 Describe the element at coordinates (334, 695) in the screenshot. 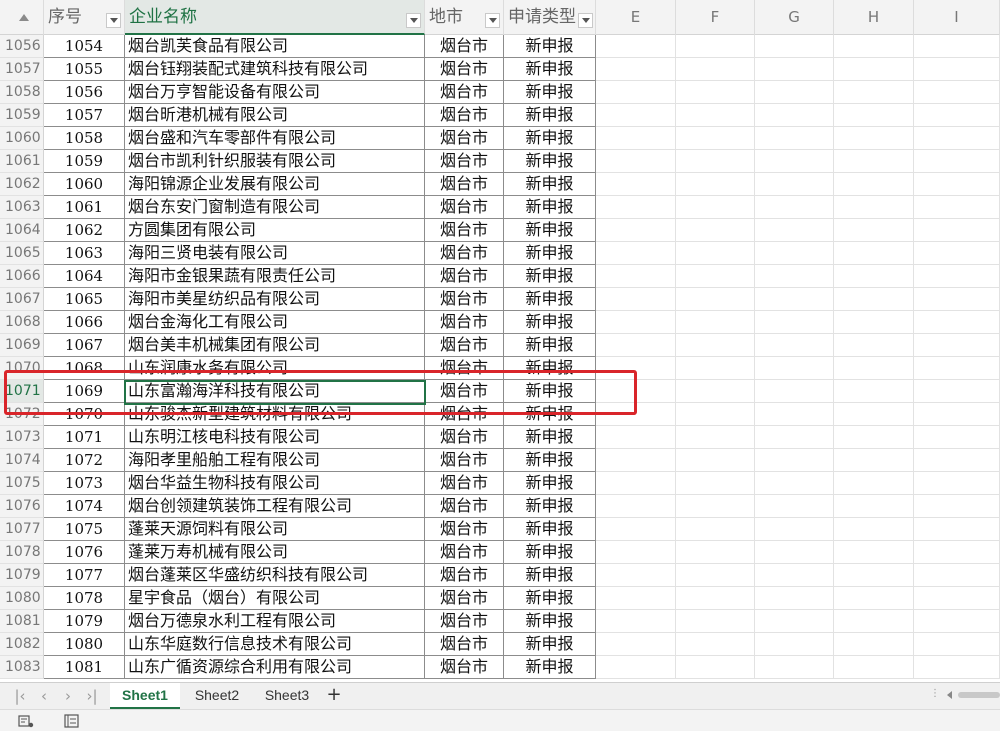

I see `add-sheet-button: +` at that location.